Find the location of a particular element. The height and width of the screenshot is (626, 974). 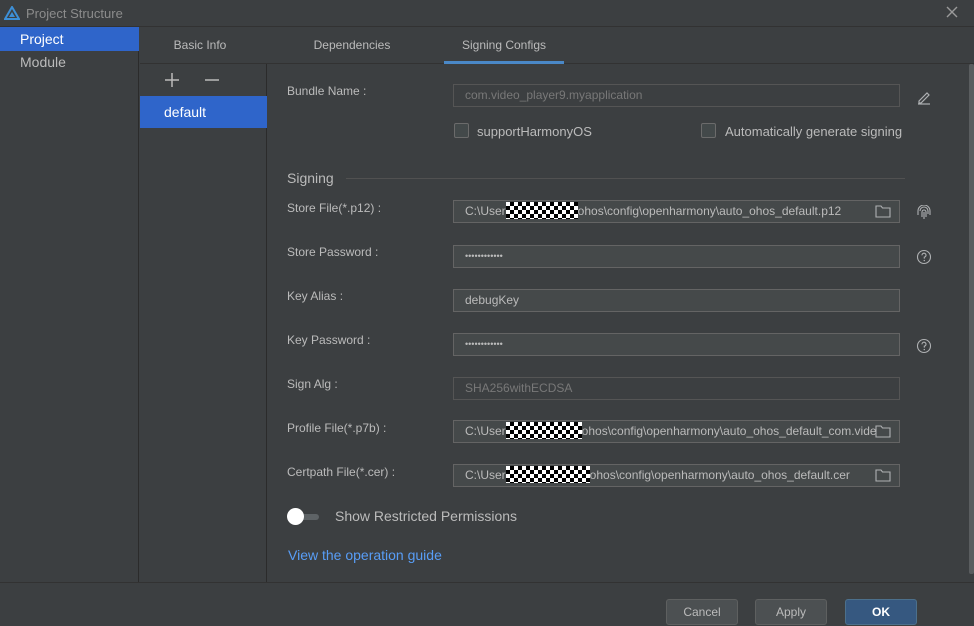

list-toolbar is located at coordinates (203, 80).